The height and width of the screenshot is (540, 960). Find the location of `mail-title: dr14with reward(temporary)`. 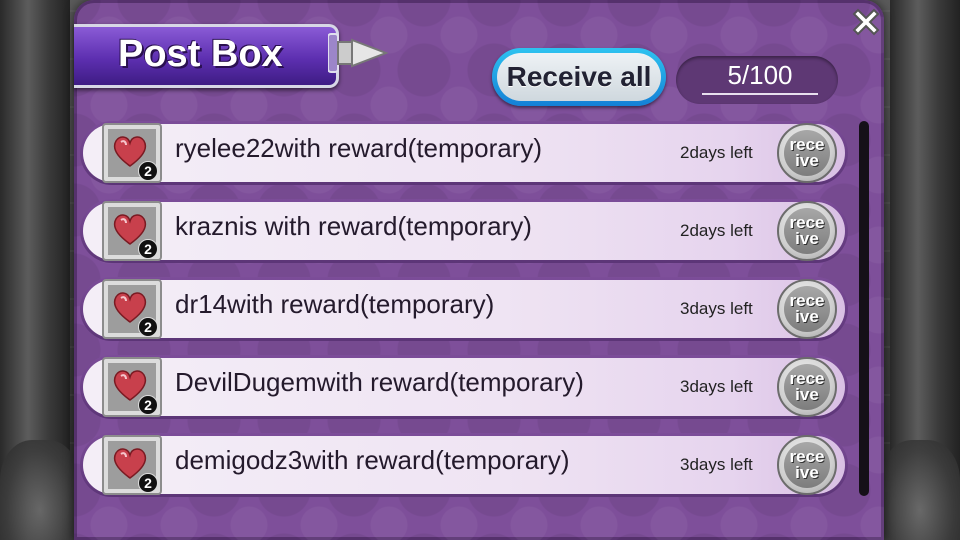

mail-title: dr14with reward(temporary) is located at coordinates (335, 304).